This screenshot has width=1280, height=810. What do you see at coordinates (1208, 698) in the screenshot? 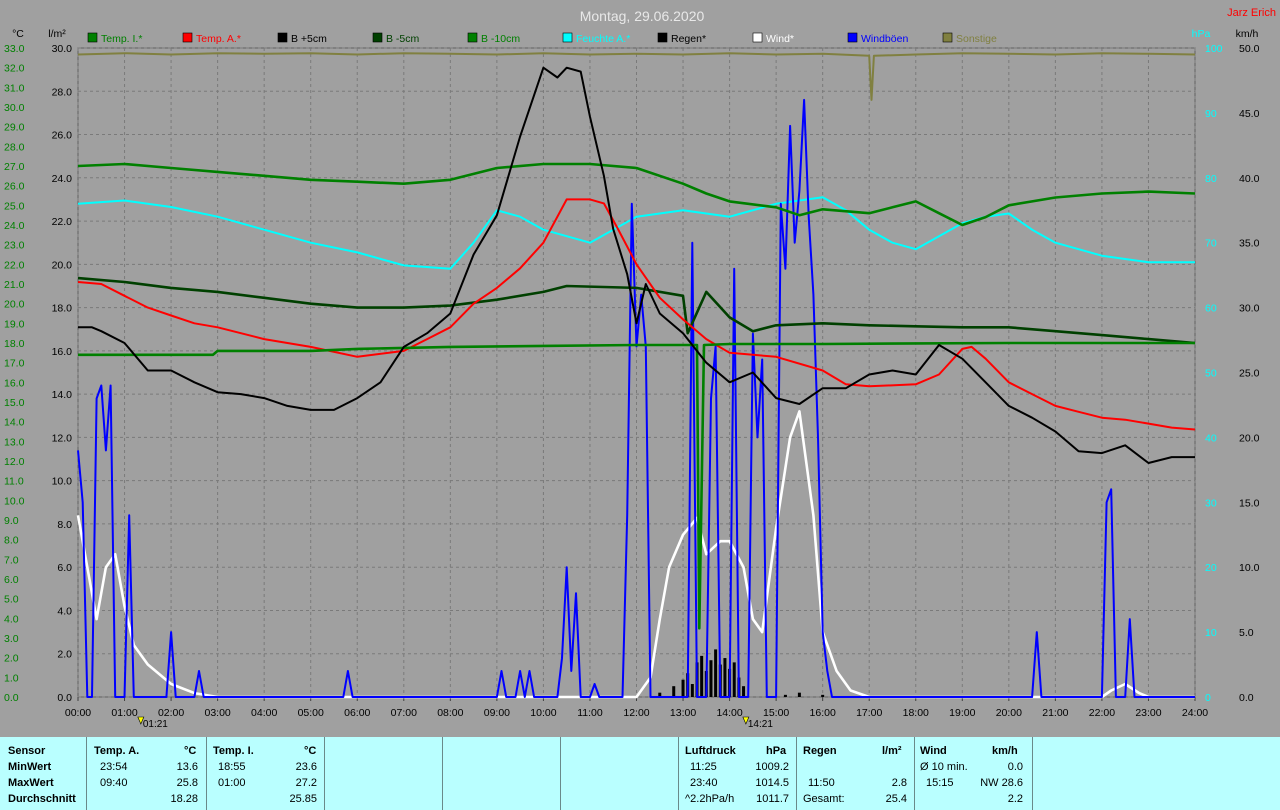
I see `right-tick-label: 0` at bounding box center [1208, 698].